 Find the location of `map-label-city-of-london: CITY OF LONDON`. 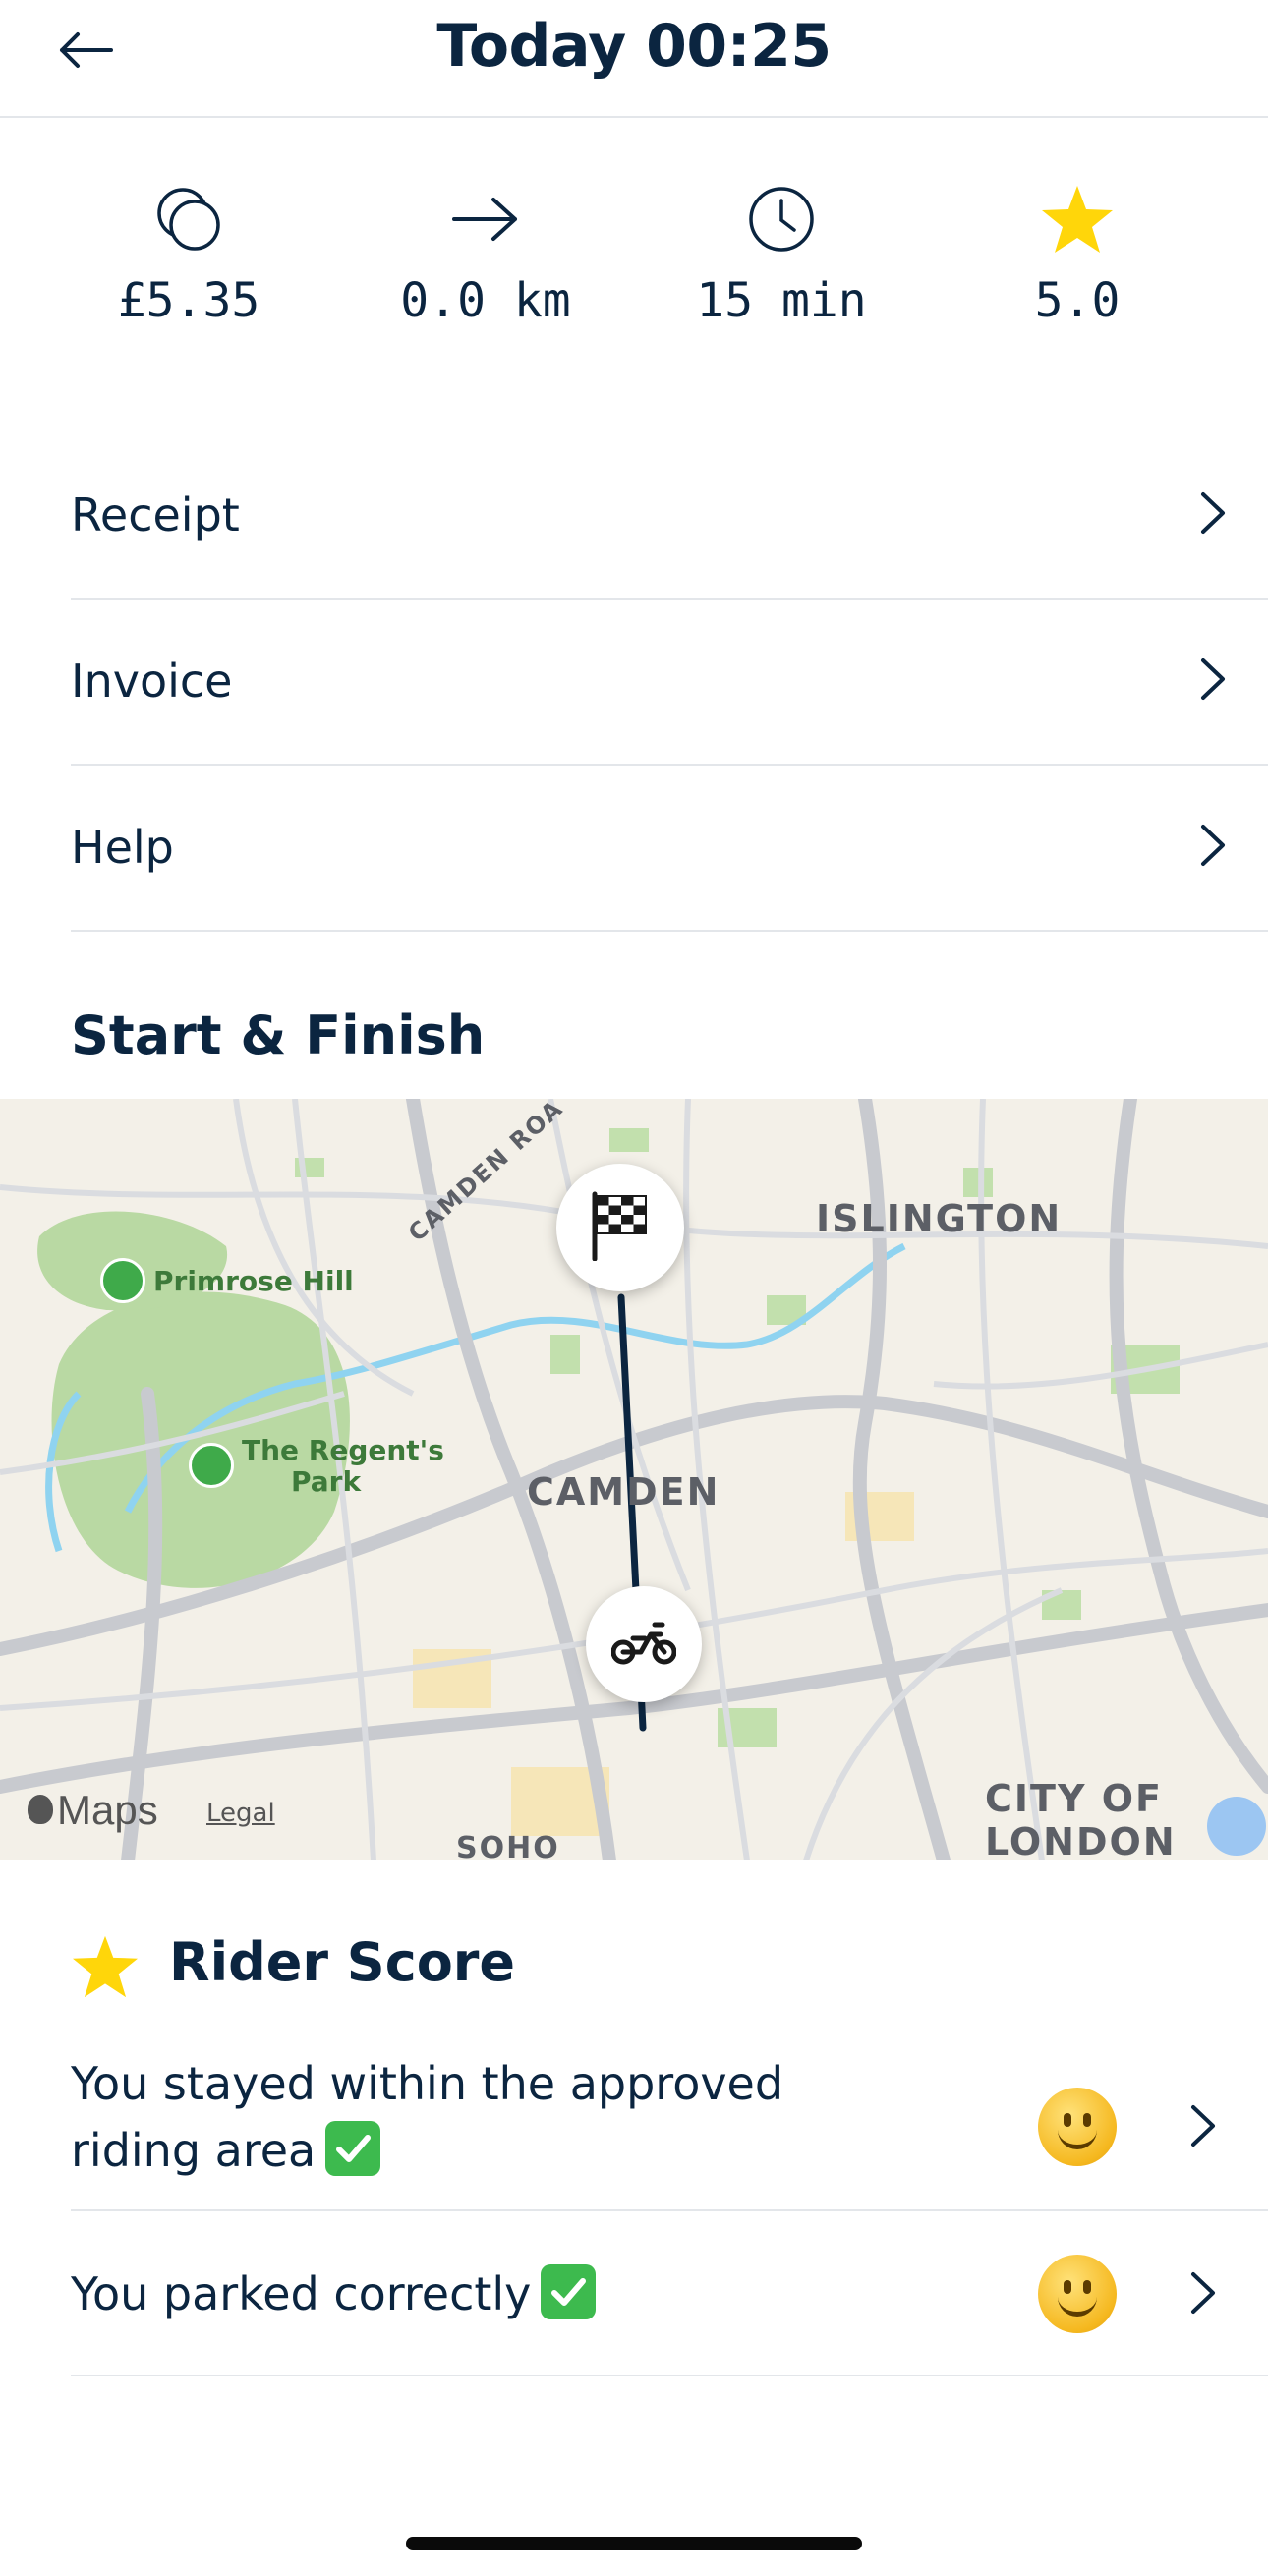

map-label-city-of-london: CITY OF LONDON is located at coordinates (1081, 1818).